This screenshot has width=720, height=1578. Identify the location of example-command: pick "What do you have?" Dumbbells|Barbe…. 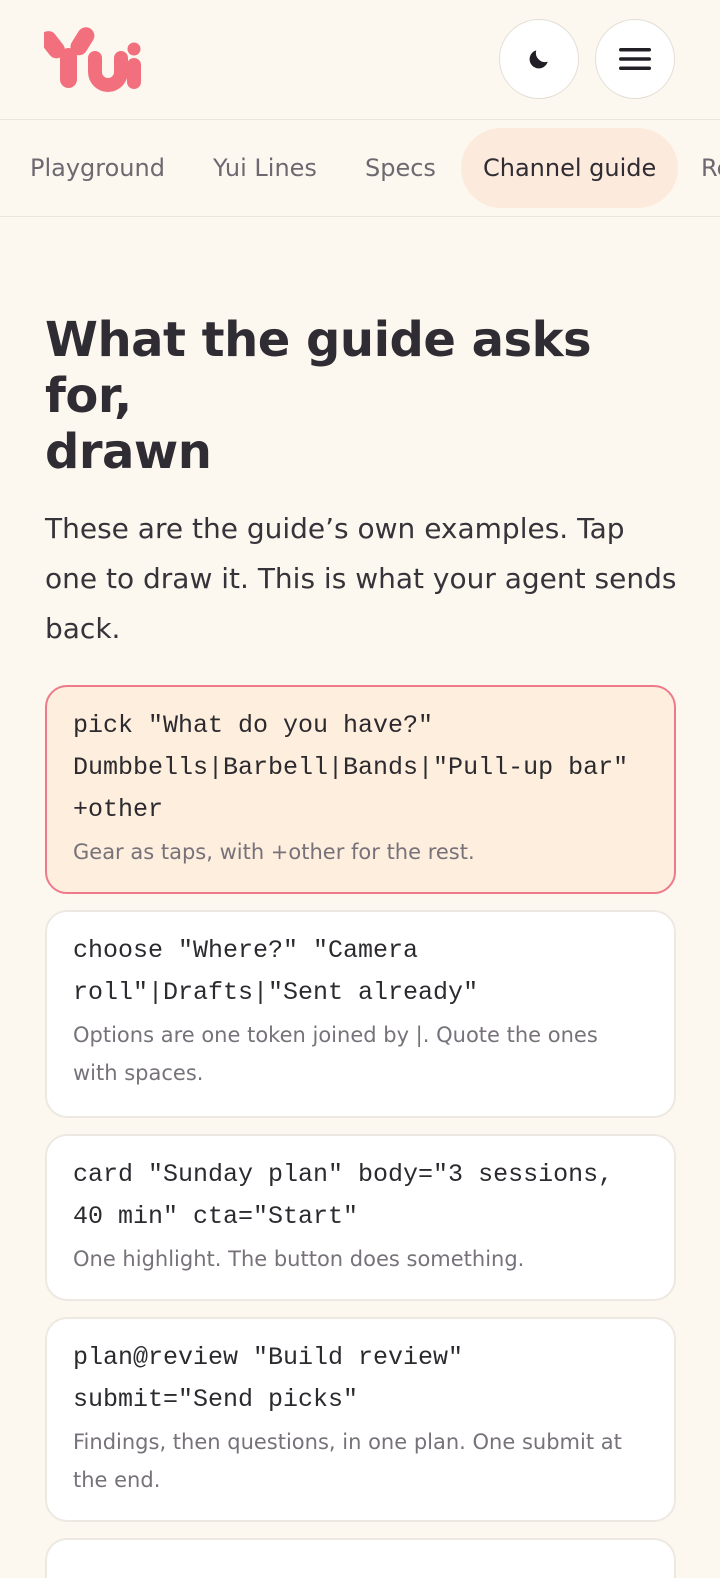
(358, 767).